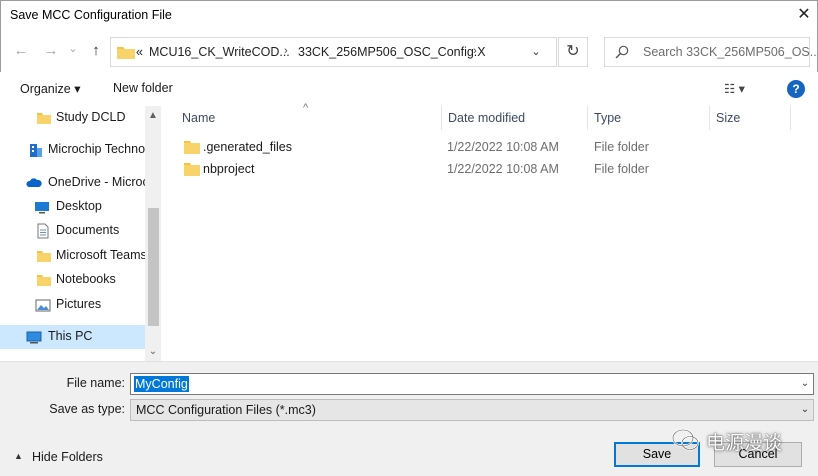 Image resolution: width=818 pixels, height=476 pixels. What do you see at coordinates (100, 255) in the screenshot?
I see `sidebar-item-label: Microsoft Teams` at bounding box center [100, 255].